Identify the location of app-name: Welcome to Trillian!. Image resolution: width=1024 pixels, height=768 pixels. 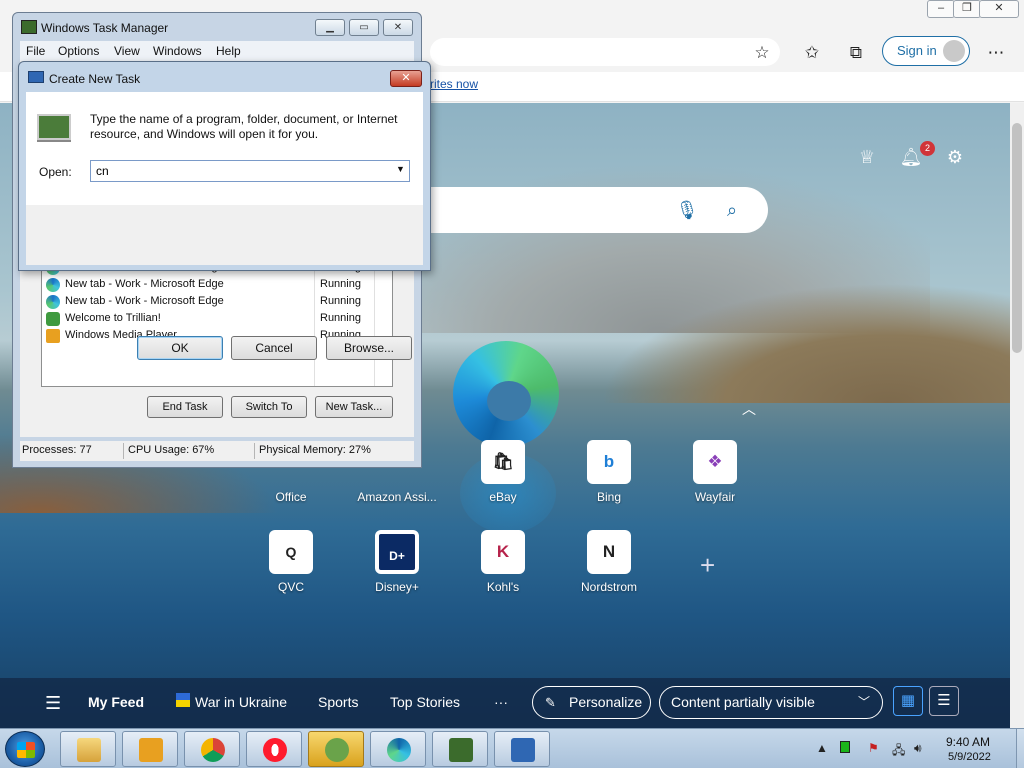
(113, 318).